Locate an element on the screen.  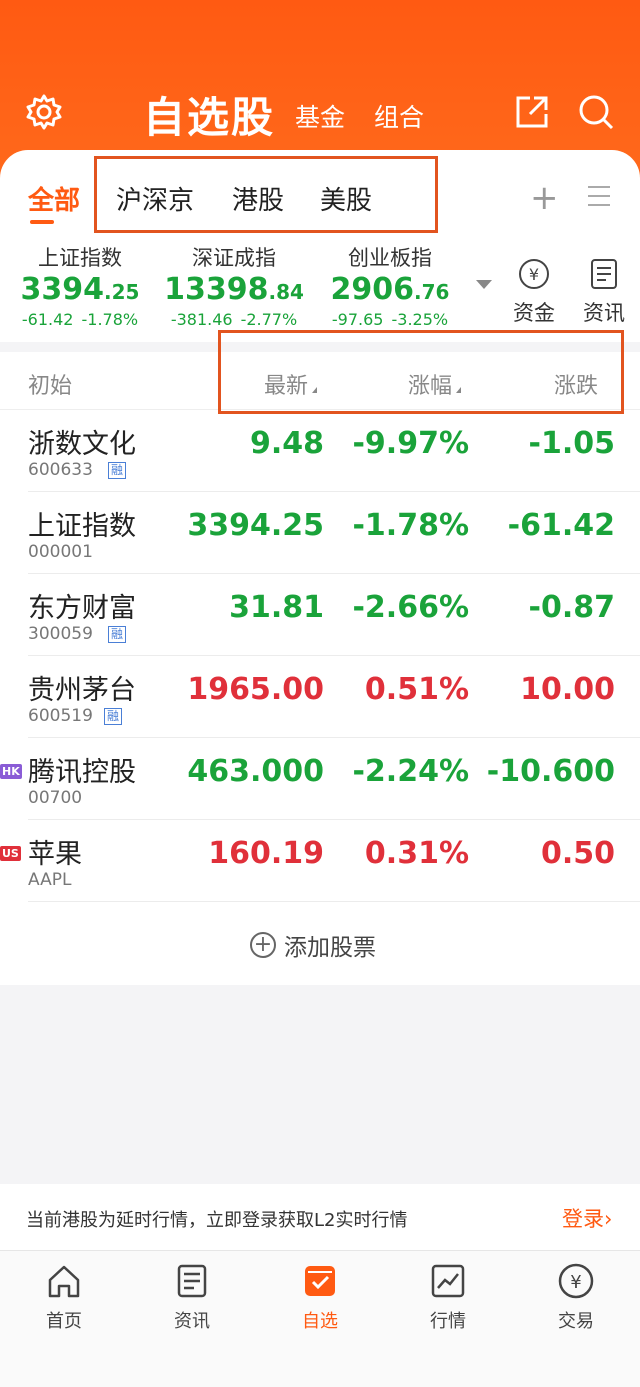
stock-row: 上证指数 000001 3394.25 -1.78% -61.42 is located at coordinates (320, 533).